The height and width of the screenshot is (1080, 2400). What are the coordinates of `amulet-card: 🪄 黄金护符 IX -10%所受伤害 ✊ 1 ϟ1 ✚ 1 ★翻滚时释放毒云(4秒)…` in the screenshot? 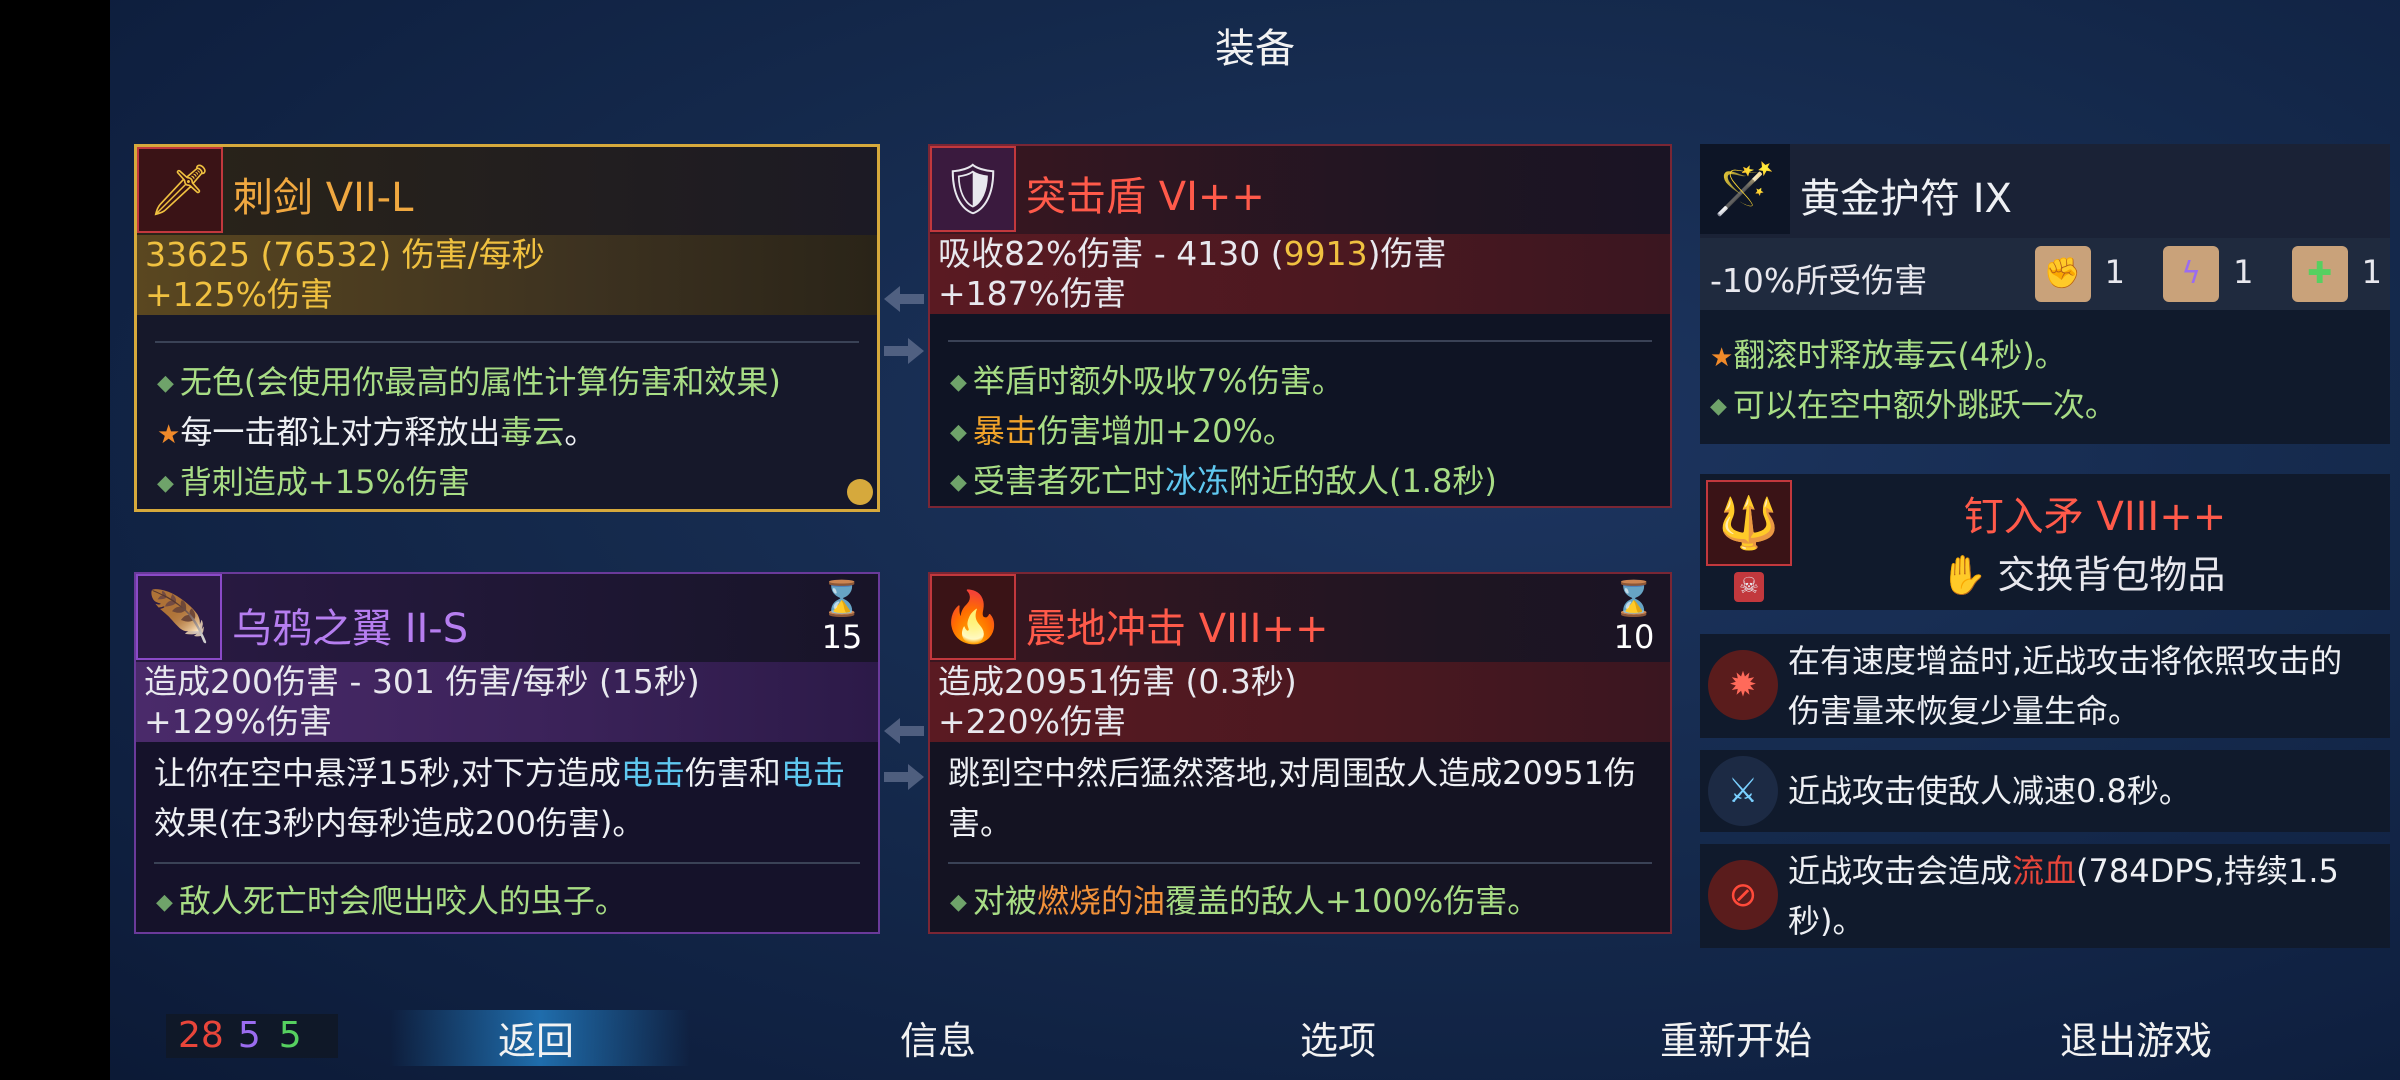 It's located at (2045, 294).